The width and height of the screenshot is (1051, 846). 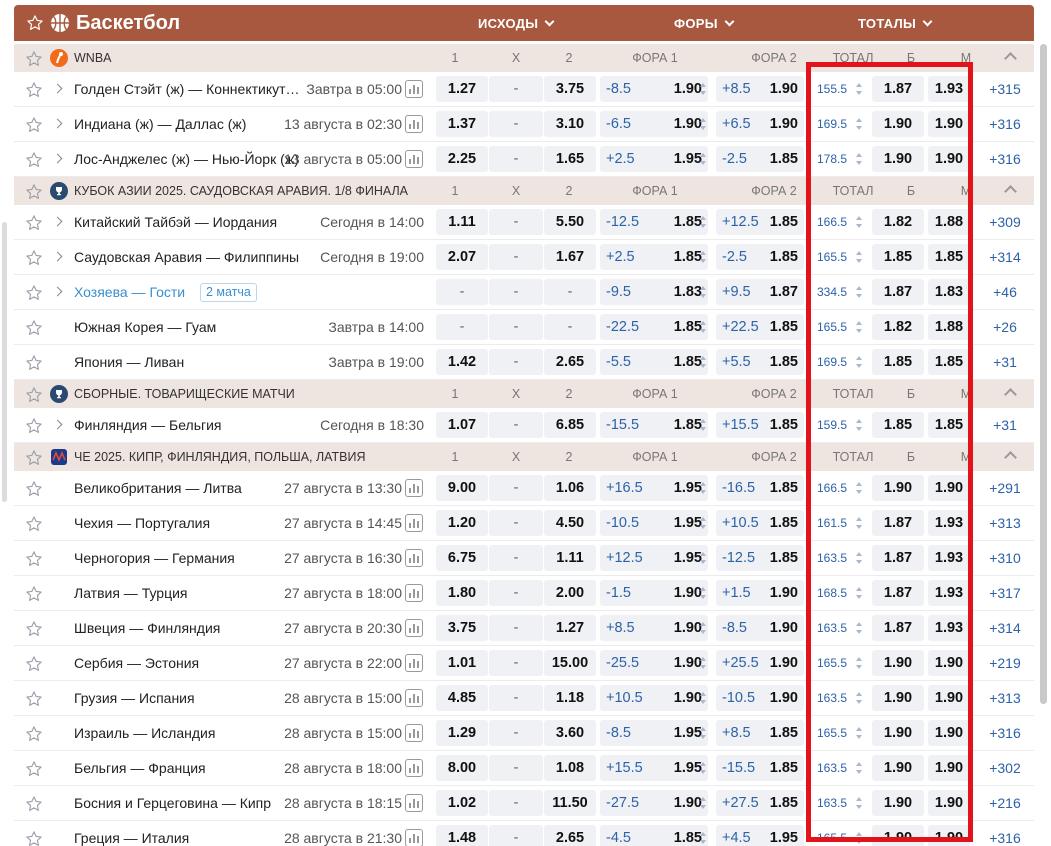 I want to click on handicap1-odds: +10.5 1.90, so click(x=654, y=698).